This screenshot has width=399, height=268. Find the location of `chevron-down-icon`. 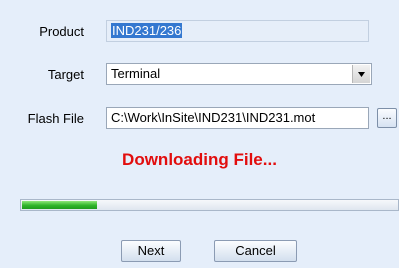

chevron-down-icon is located at coordinates (361, 74).